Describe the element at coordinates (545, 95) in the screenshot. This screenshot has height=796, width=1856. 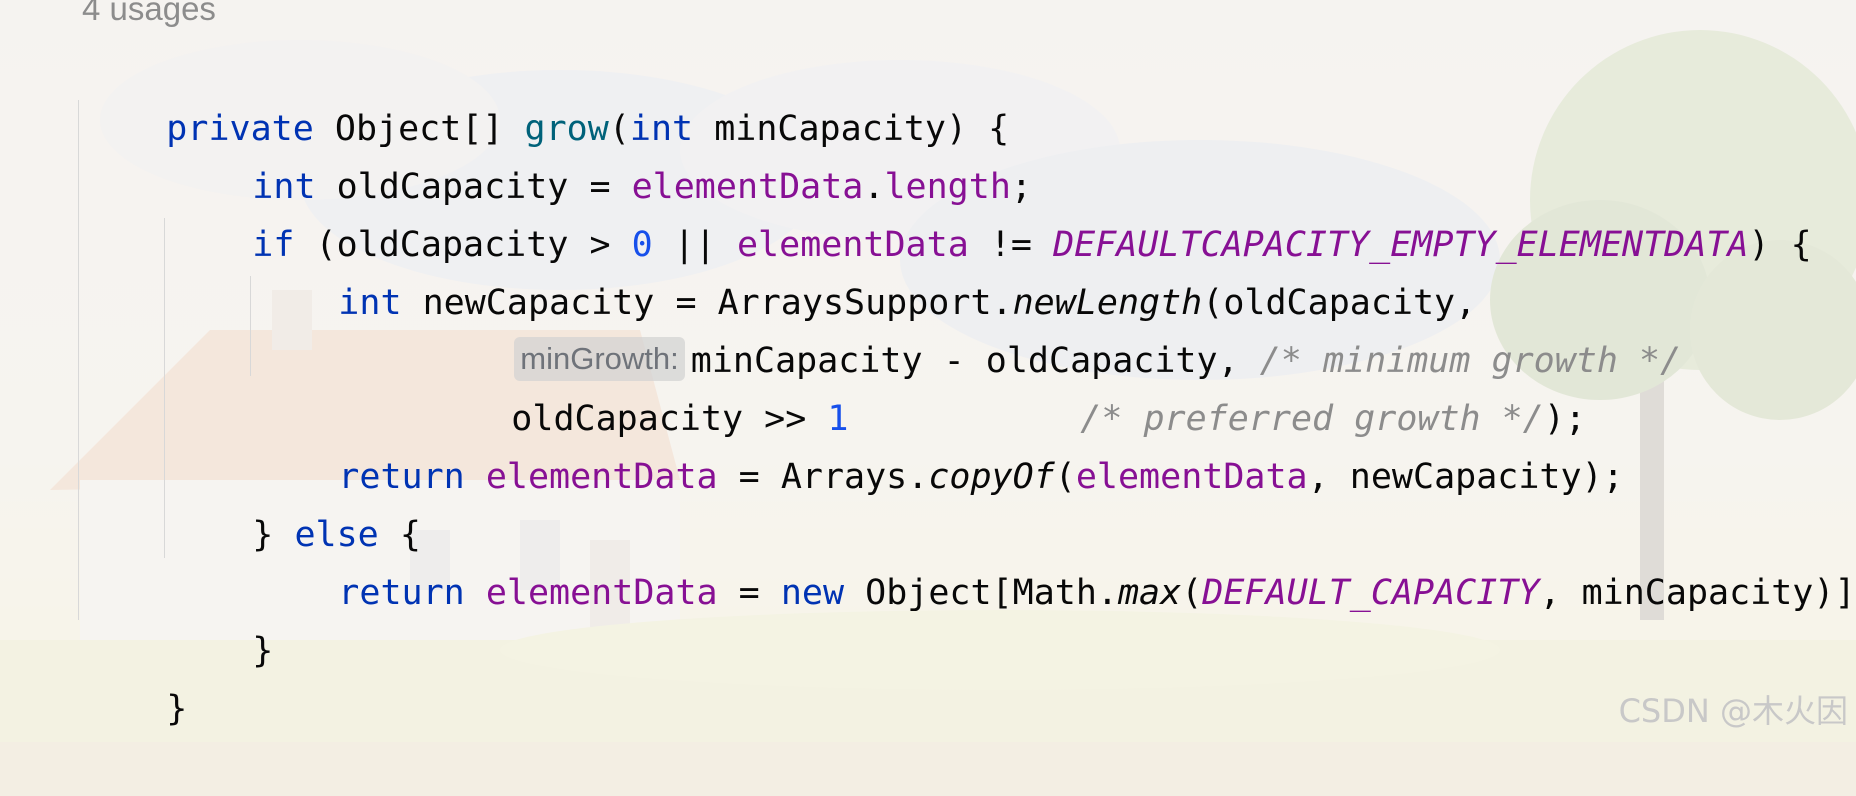
I see `code-line-1: private Object[] grow(int minCapacity) {` at that location.